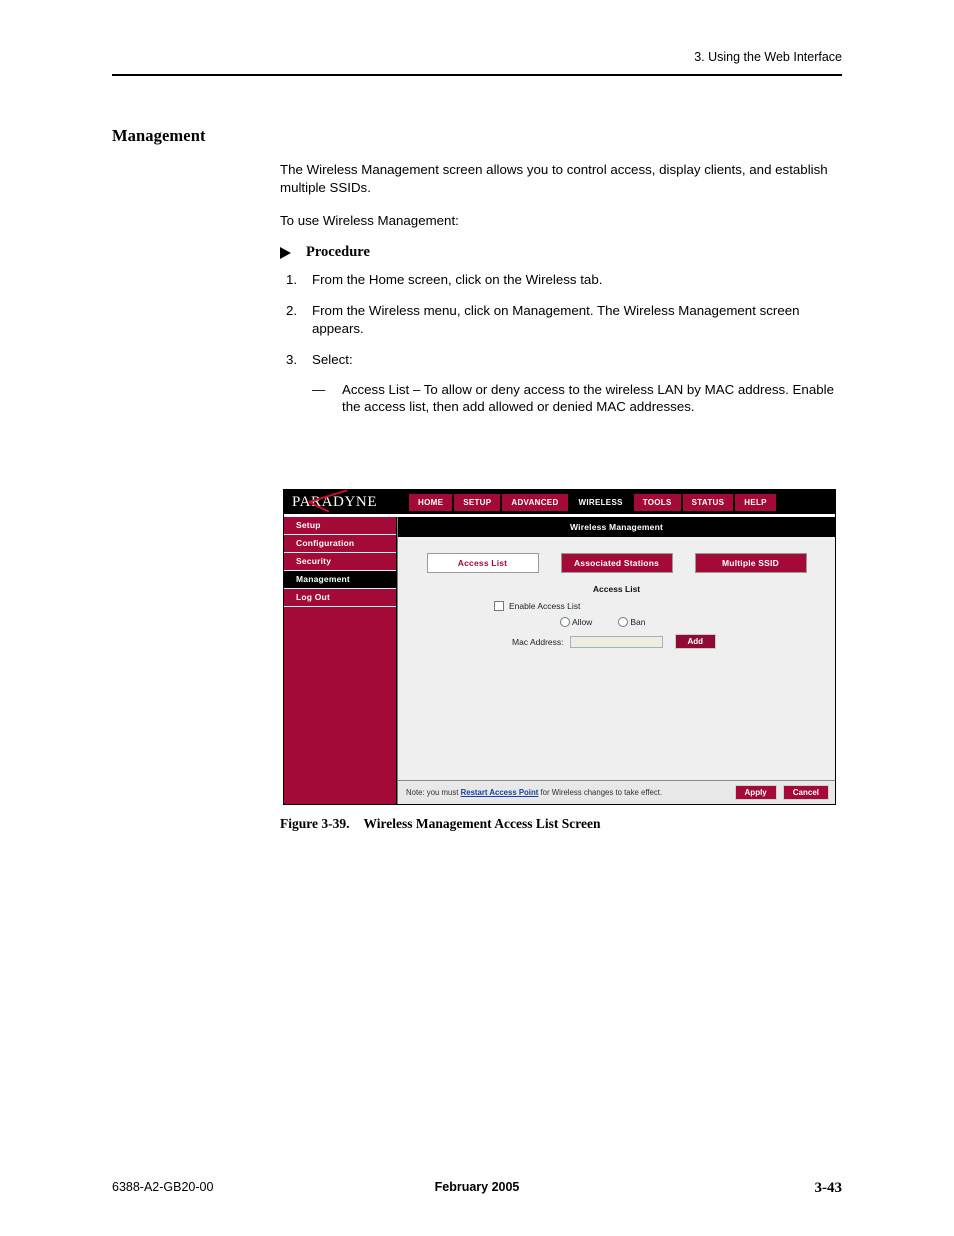 Image resolution: width=954 pixels, height=1236 pixels. Describe the element at coordinates (600, 502) in the screenshot. I see `tab-wireless: WIRELESS` at that location.